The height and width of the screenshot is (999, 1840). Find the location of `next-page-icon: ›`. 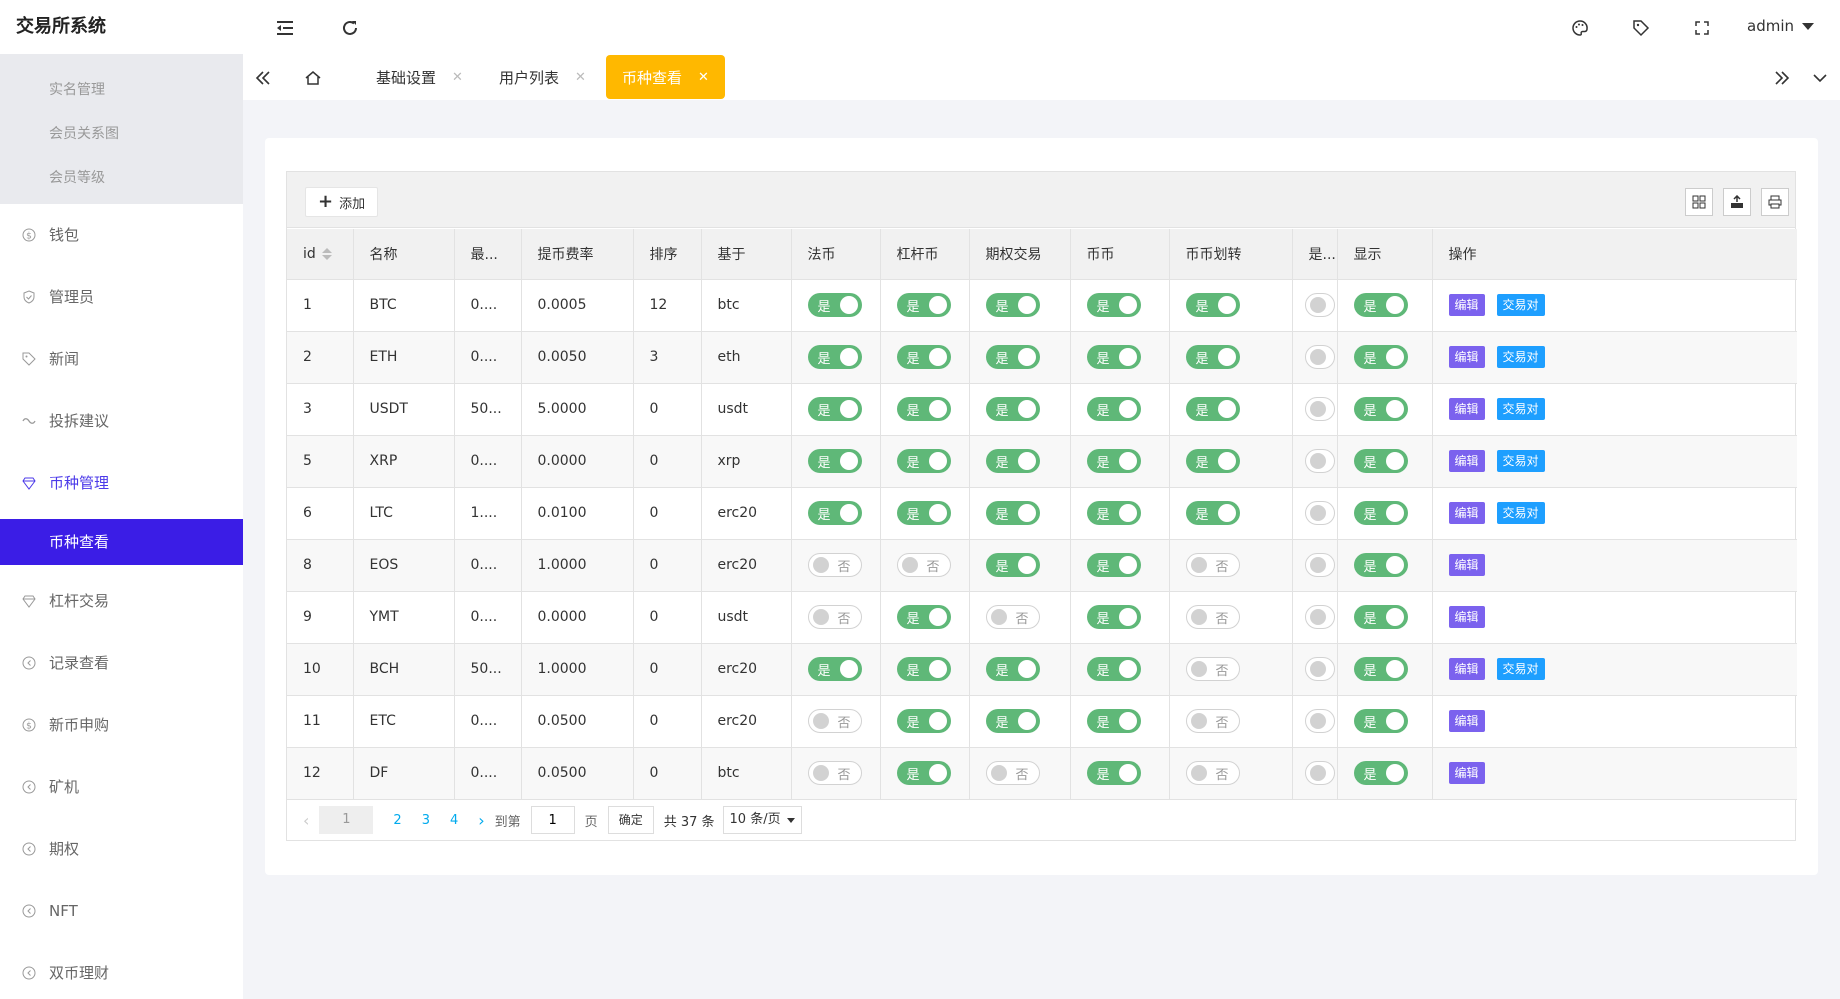

next-page-icon: › is located at coordinates (481, 820).